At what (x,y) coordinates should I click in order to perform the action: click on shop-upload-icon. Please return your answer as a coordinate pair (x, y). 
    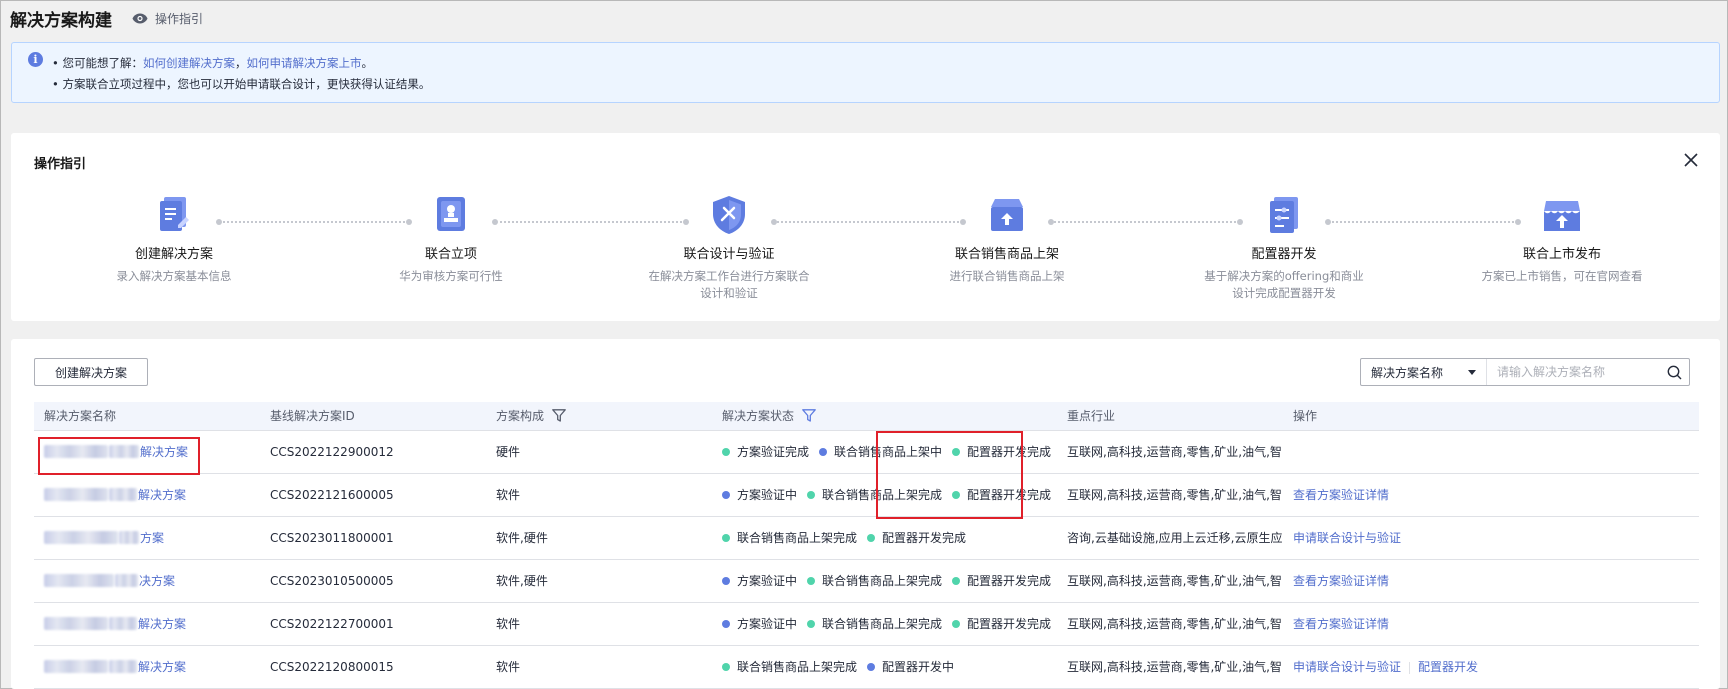
    Looking at the image, I should click on (1562, 215).